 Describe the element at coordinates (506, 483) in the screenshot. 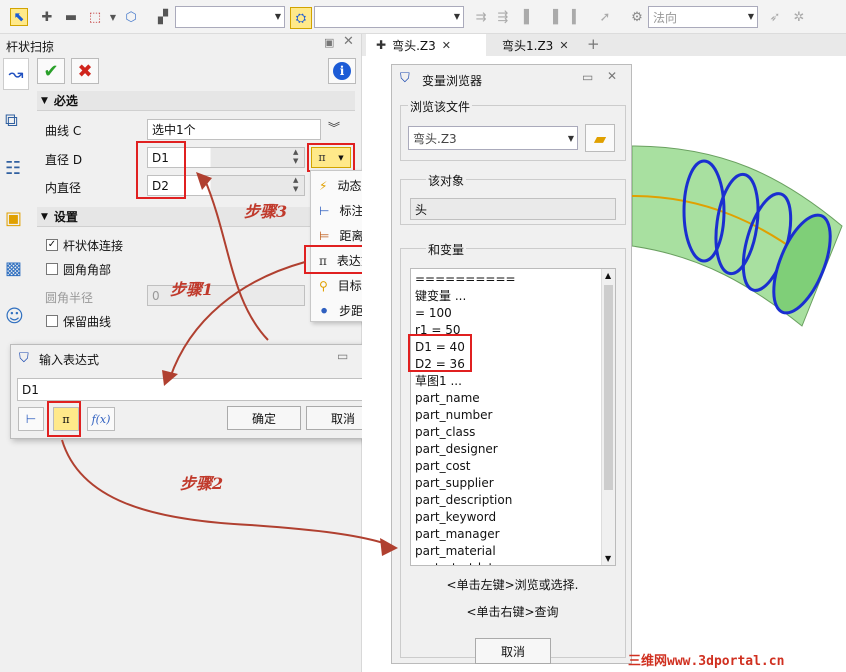

I see `list-item: part_supplier` at that location.